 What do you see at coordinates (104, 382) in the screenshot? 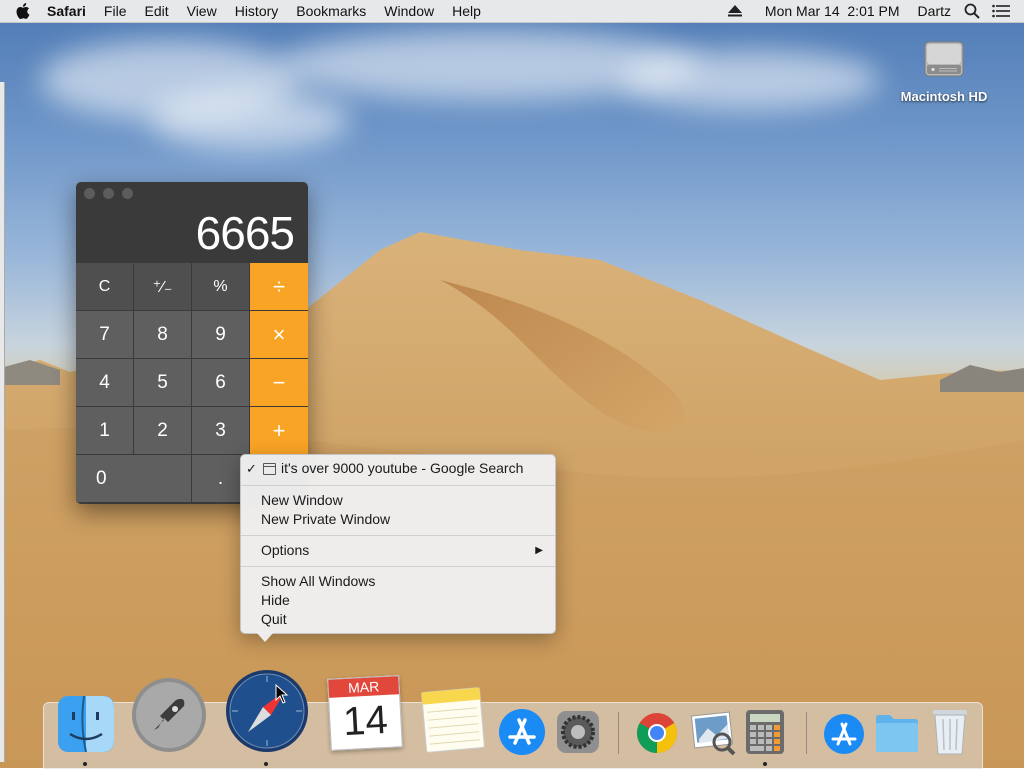
I see `calculator-key: 4` at bounding box center [104, 382].